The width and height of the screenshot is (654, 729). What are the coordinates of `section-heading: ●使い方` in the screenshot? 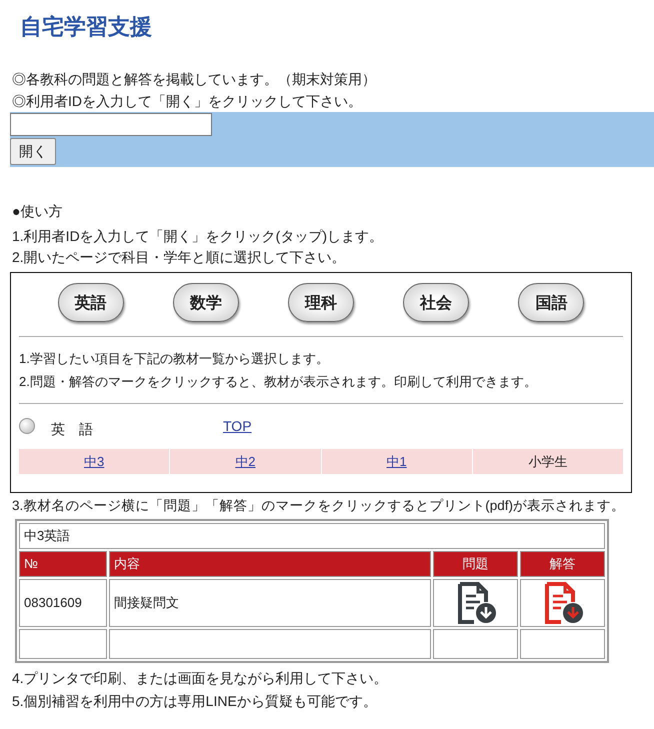 It's located at (37, 211).